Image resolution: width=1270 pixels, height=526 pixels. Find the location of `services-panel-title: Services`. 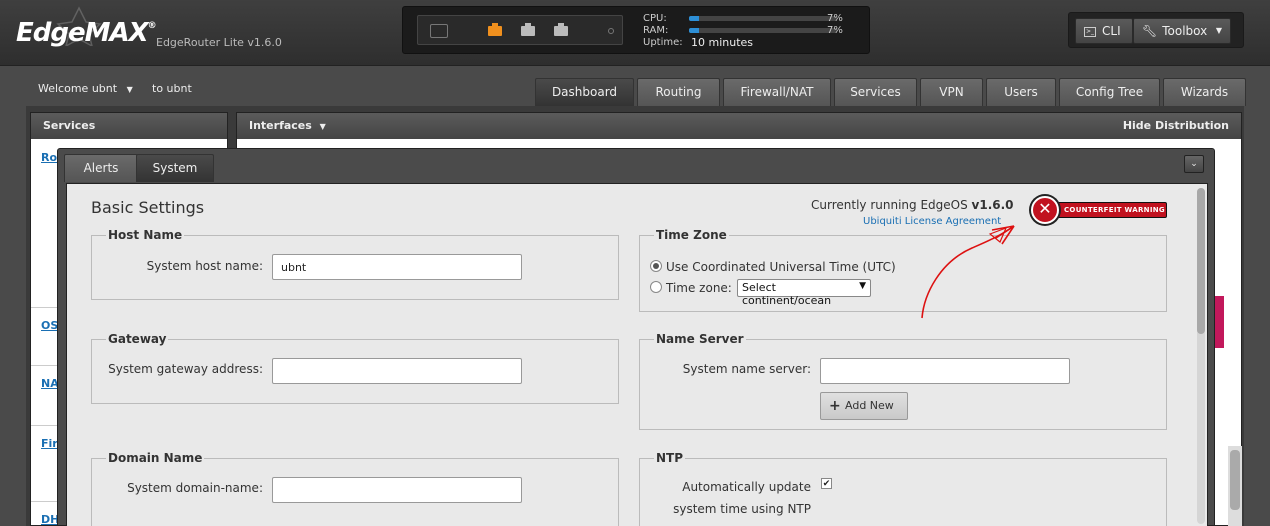

services-panel-title: Services is located at coordinates (129, 126).